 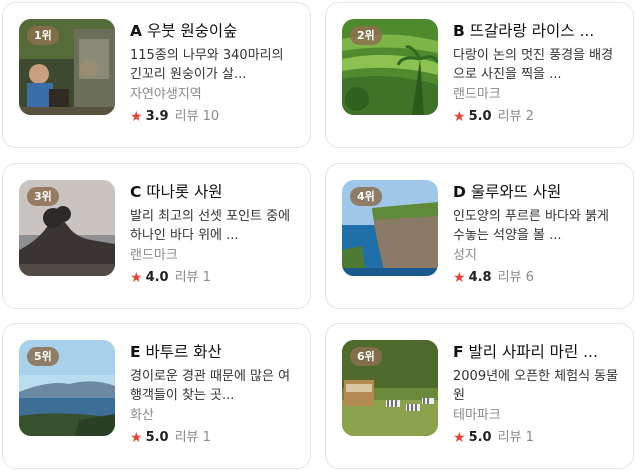 I want to click on review-count: 6, so click(x=529, y=277).